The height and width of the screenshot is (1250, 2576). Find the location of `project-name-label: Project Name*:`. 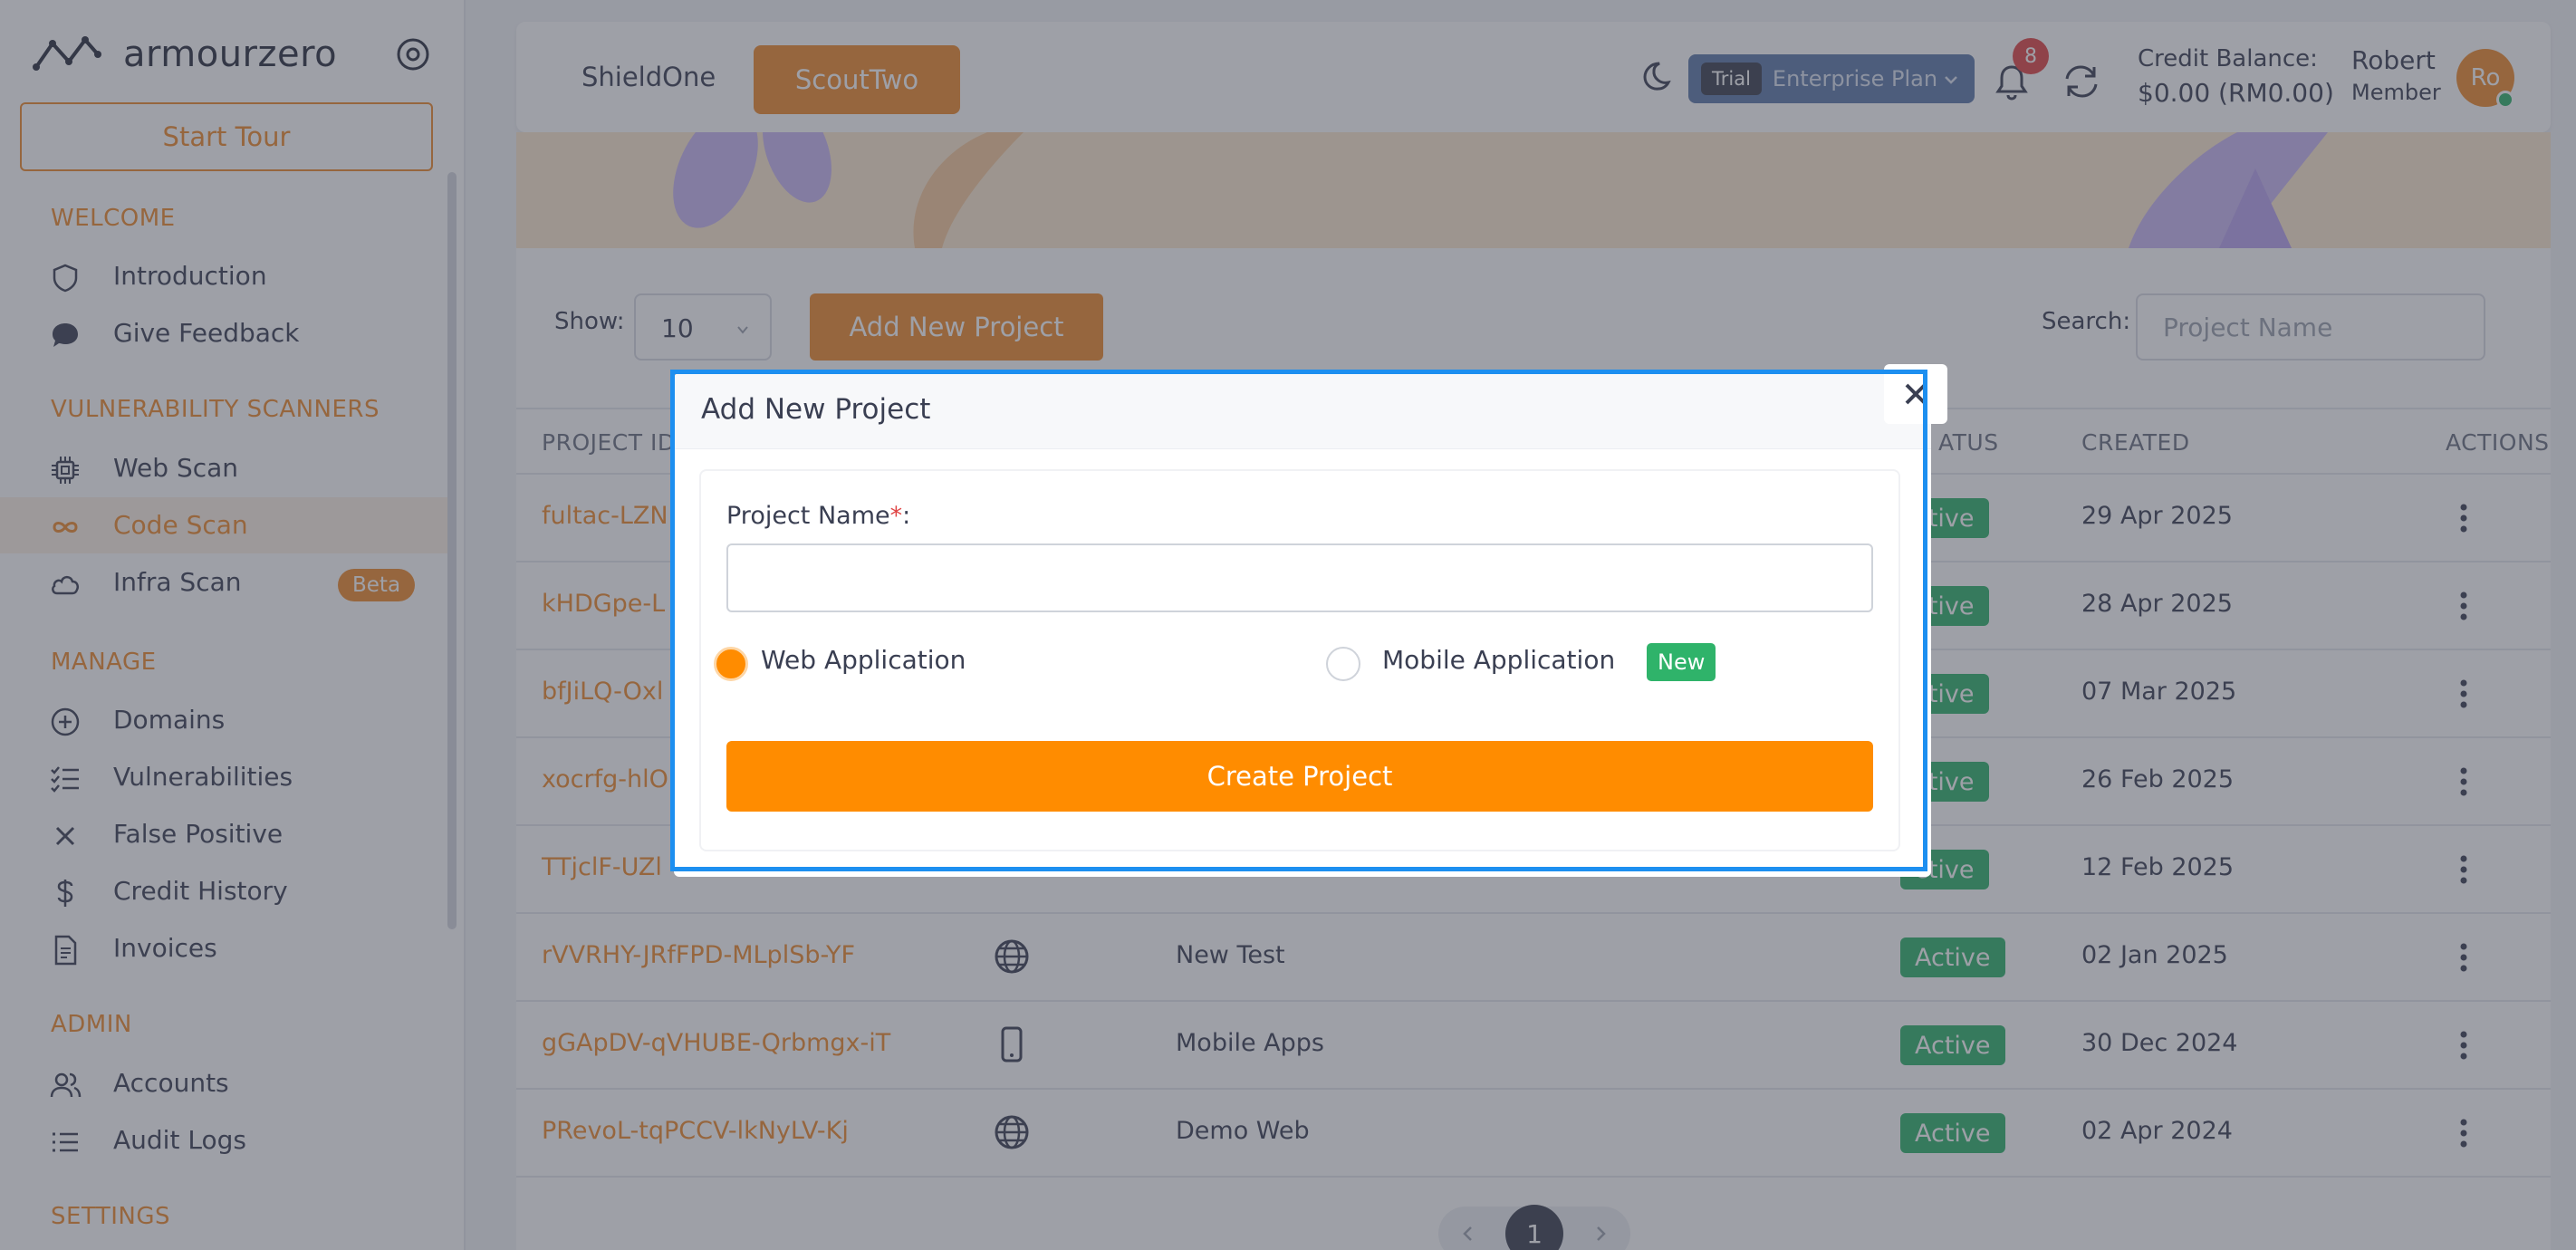

project-name-label: Project Name*: is located at coordinates (818, 516).